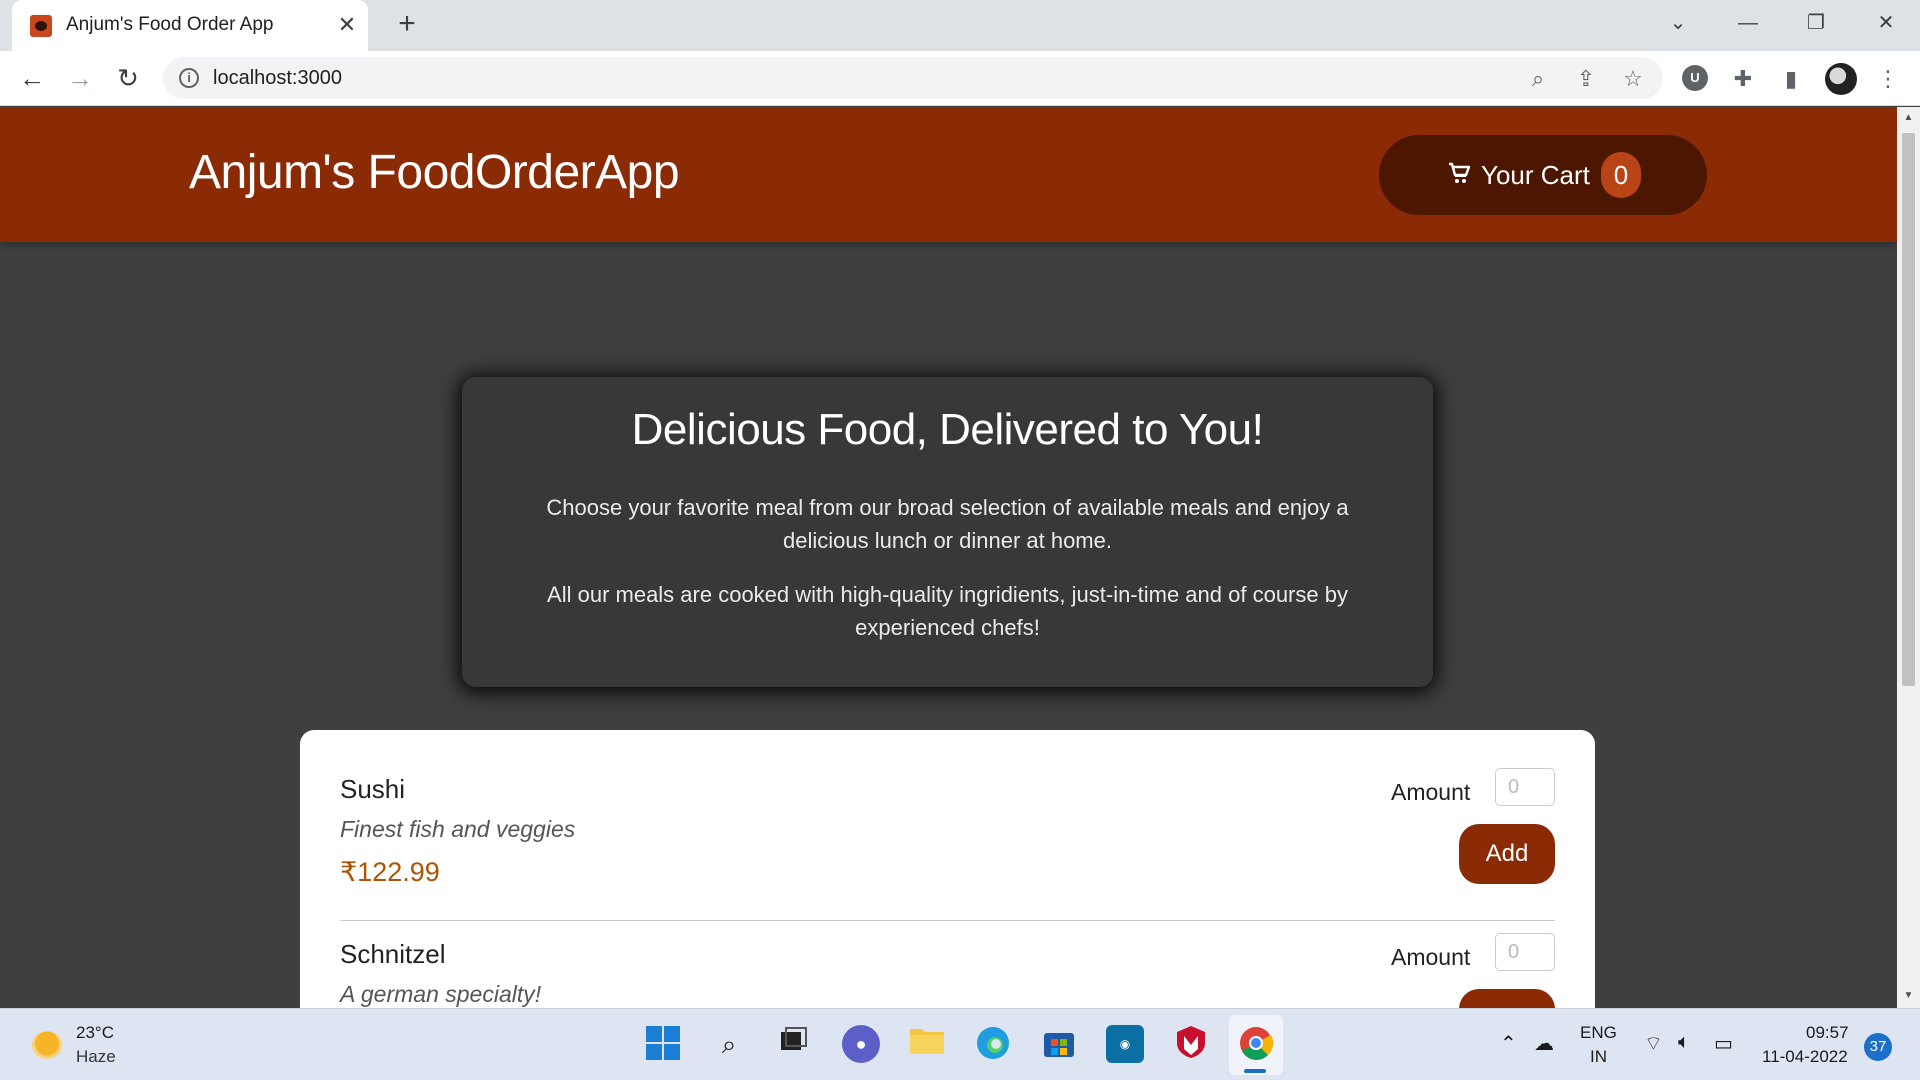 Image resolution: width=1920 pixels, height=1080 pixels. What do you see at coordinates (1791, 79) in the screenshot?
I see `sidepanel-icon: ▮` at bounding box center [1791, 79].